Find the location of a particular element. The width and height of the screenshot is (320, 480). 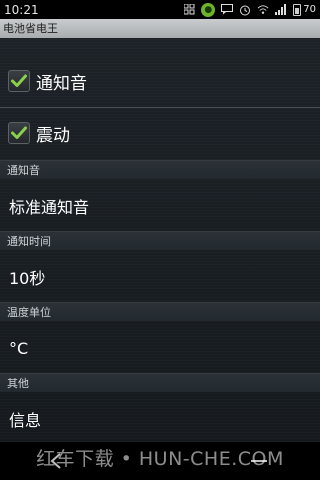

notify-sound-setting: 标准通知音 is located at coordinates (160, 206).